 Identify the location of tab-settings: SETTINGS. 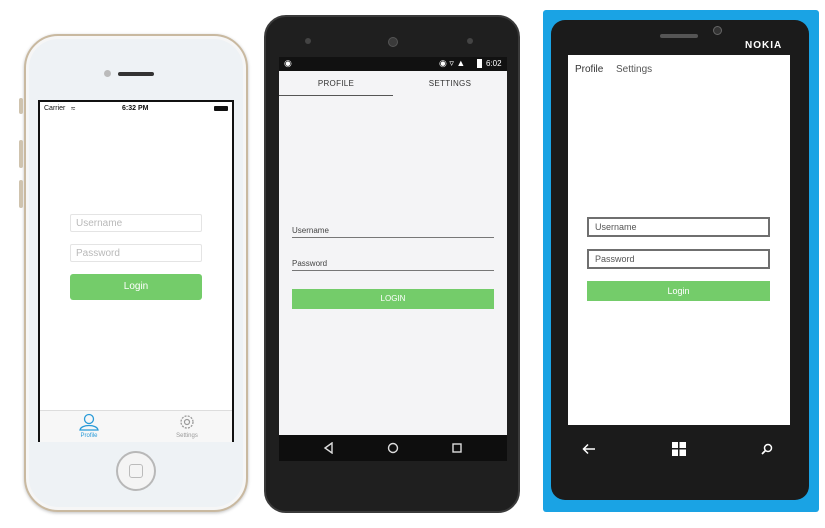
(450, 84).